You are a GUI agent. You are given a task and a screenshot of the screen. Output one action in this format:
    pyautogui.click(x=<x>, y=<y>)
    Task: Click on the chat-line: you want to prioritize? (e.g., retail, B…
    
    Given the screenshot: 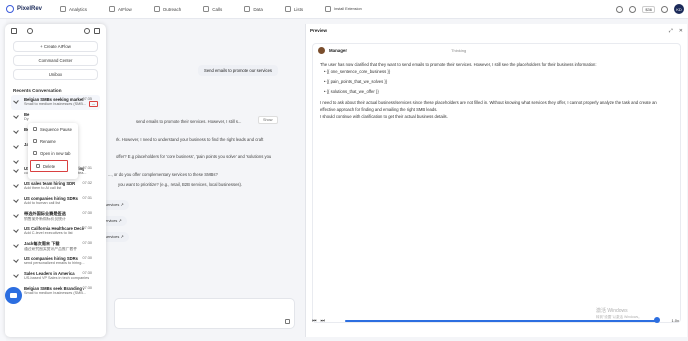 What is the action you would take?
    pyautogui.click(x=180, y=184)
    